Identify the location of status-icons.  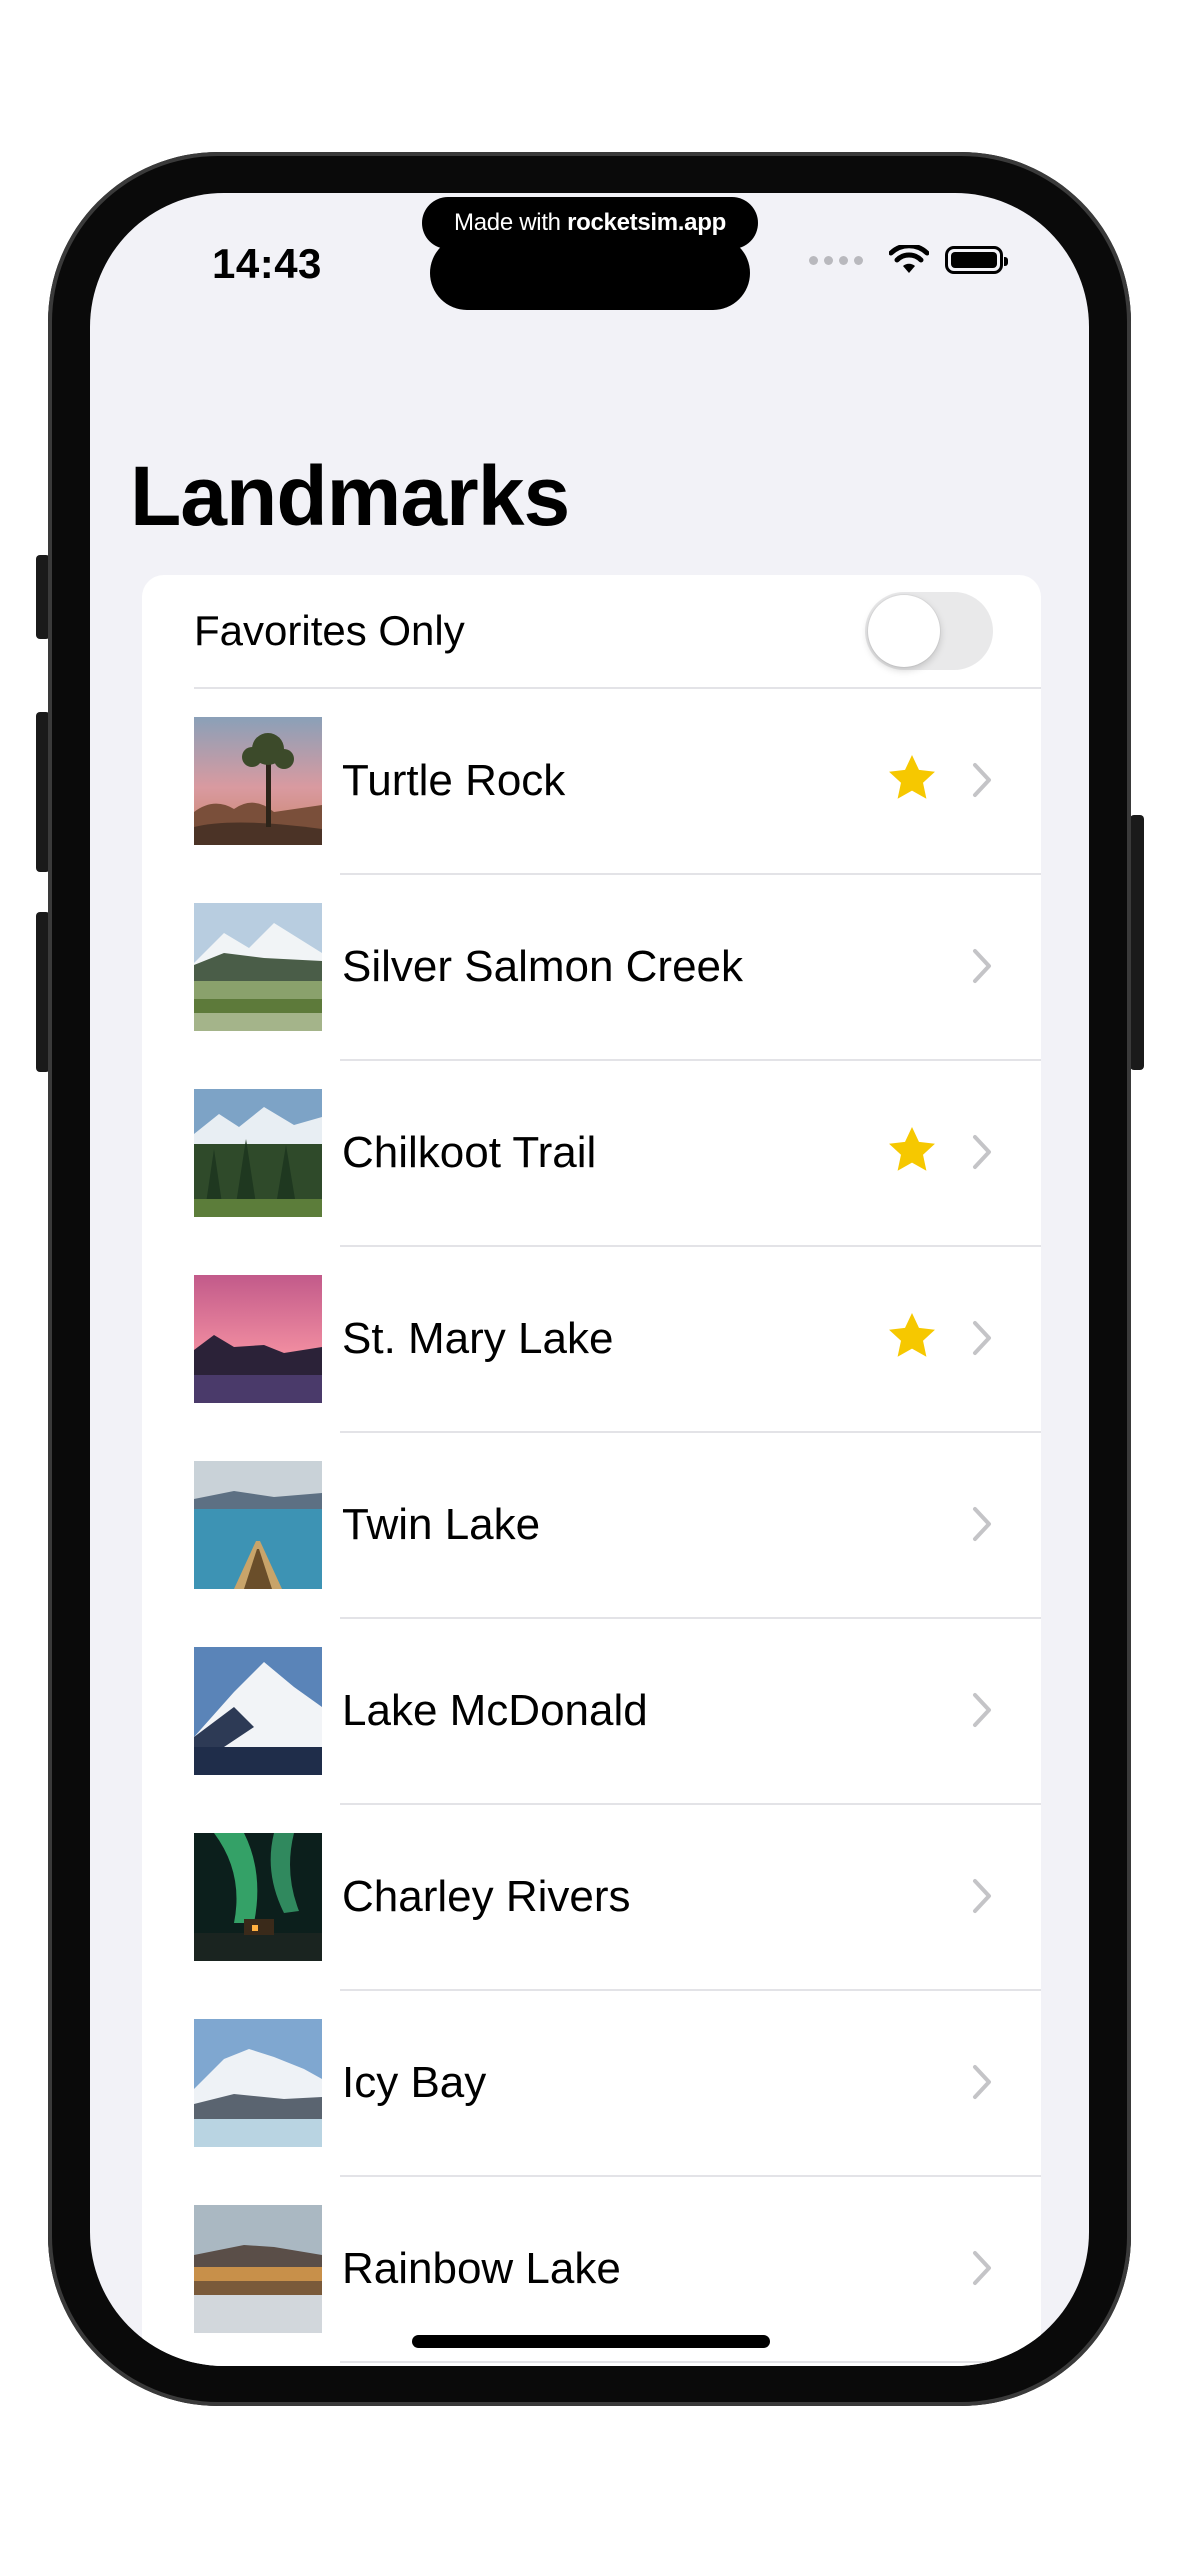
(908, 260).